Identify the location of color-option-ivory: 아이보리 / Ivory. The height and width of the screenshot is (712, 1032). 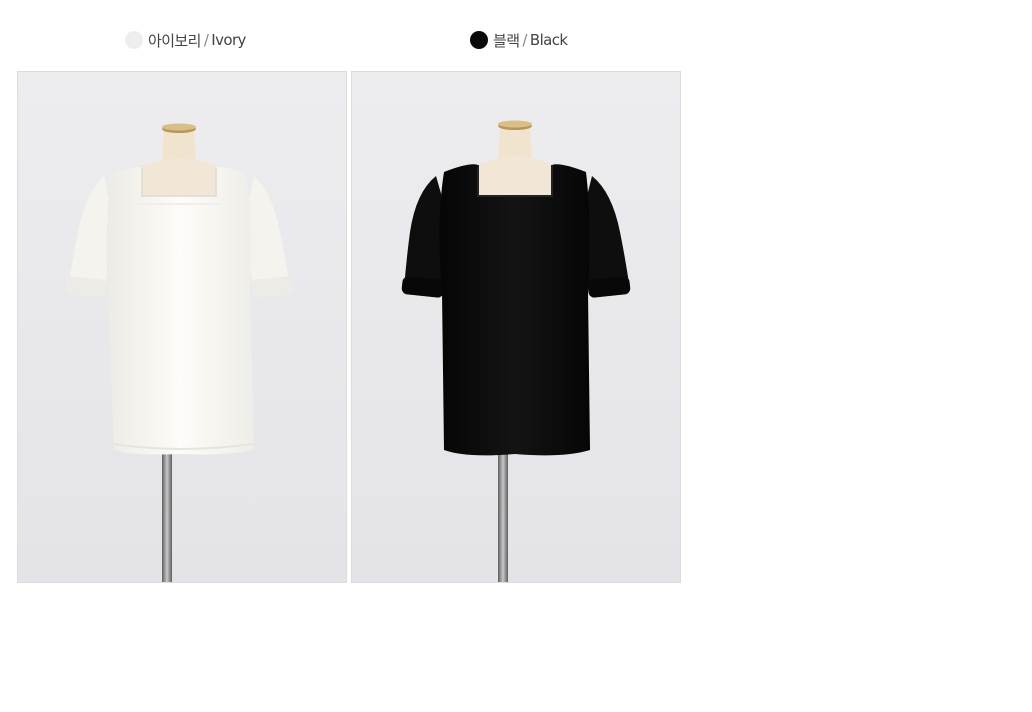
(185, 40).